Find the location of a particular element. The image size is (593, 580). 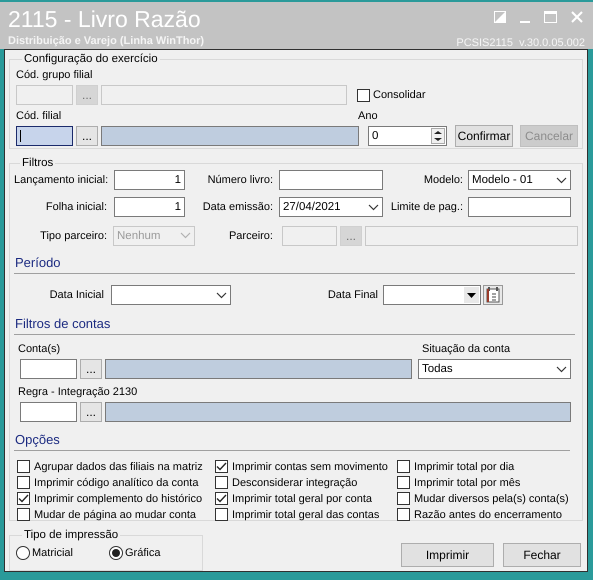

checkbox-label: Agrupar dados das filiais na matriz is located at coordinates (118, 466).